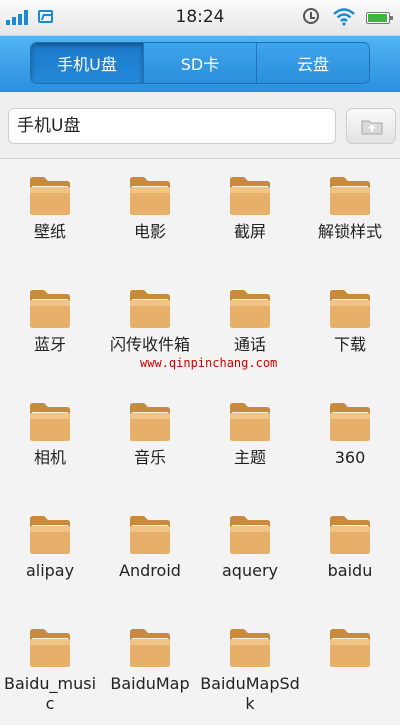 The height and width of the screenshot is (725, 400). I want to click on tab-sd-card: SD卡, so click(199, 63).